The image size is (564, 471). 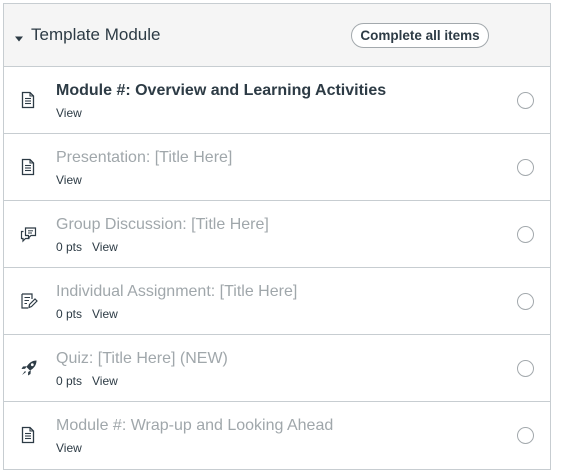 What do you see at coordinates (176, 292) in the screenshot?
I see `module-item-title: Individual Assignment: [Title Here]` at bounding box center [176, 292].